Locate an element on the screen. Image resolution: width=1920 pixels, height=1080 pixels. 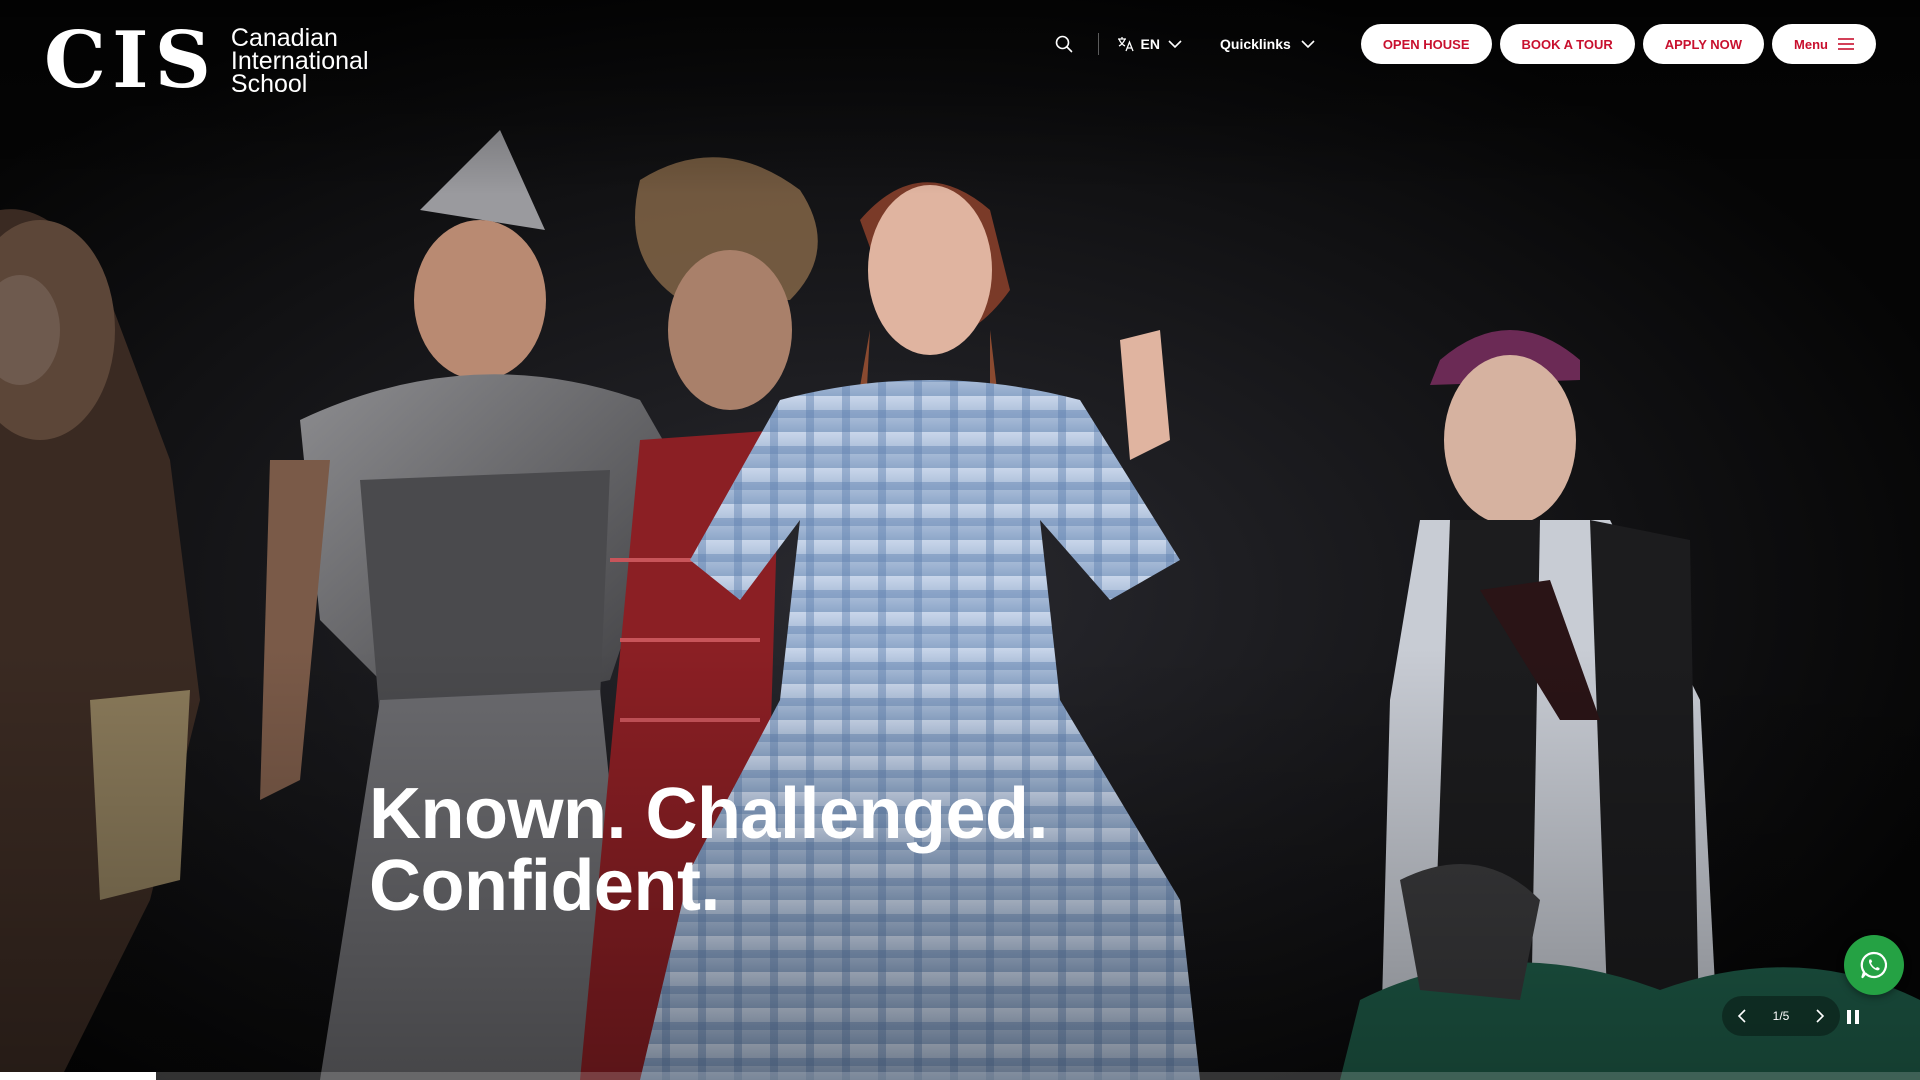
slider-controls: 1/5 is located at coordinates (1781, 1016).